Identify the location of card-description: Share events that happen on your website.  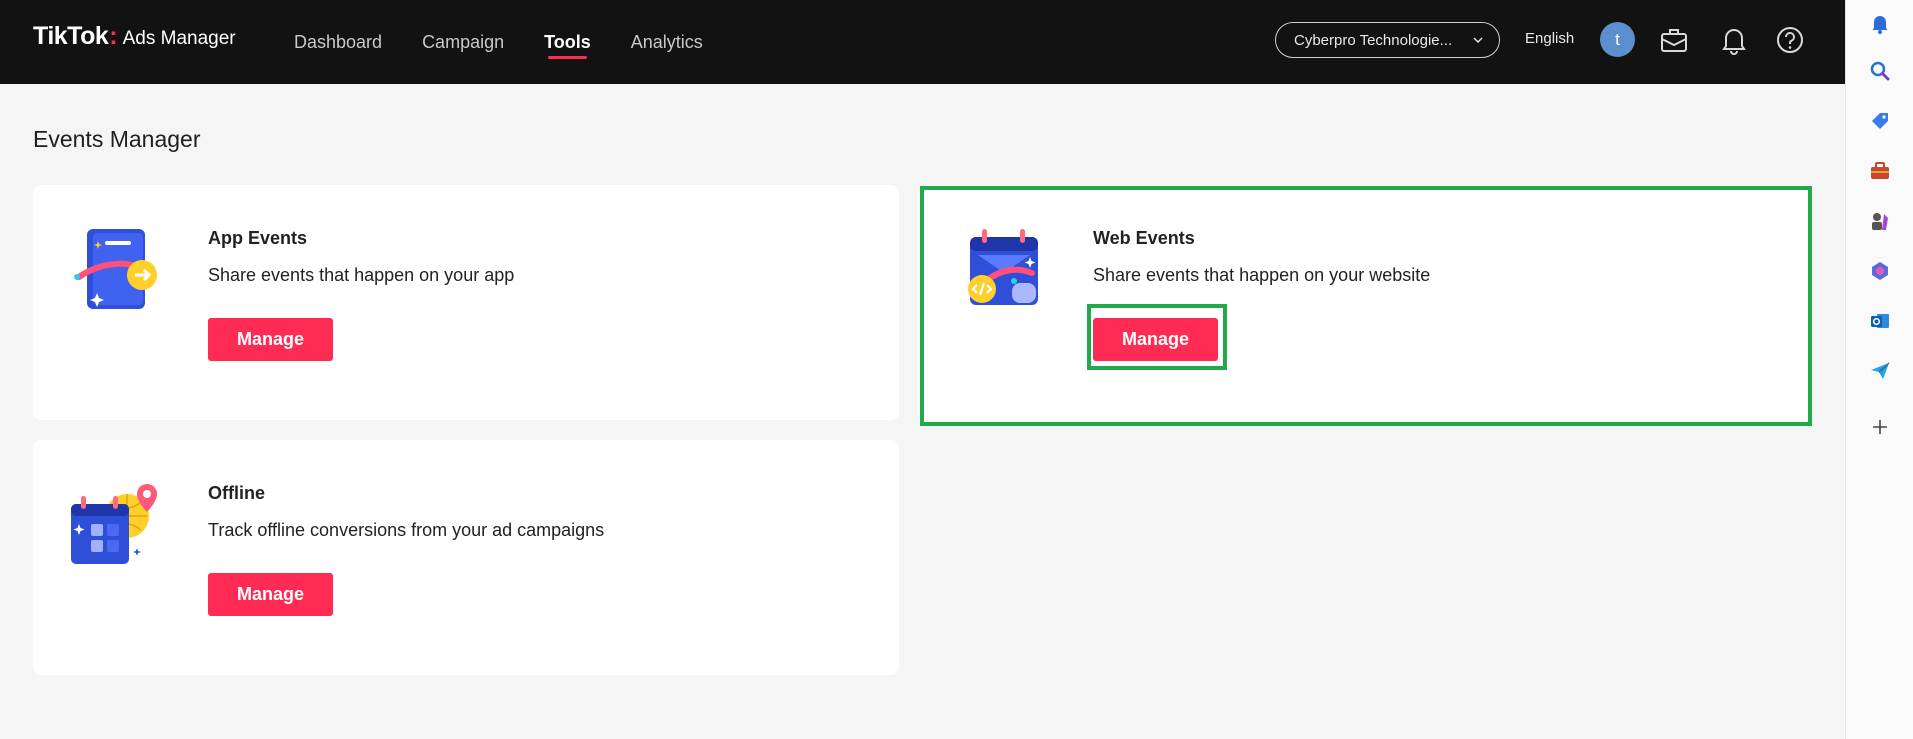
(1262, 275).